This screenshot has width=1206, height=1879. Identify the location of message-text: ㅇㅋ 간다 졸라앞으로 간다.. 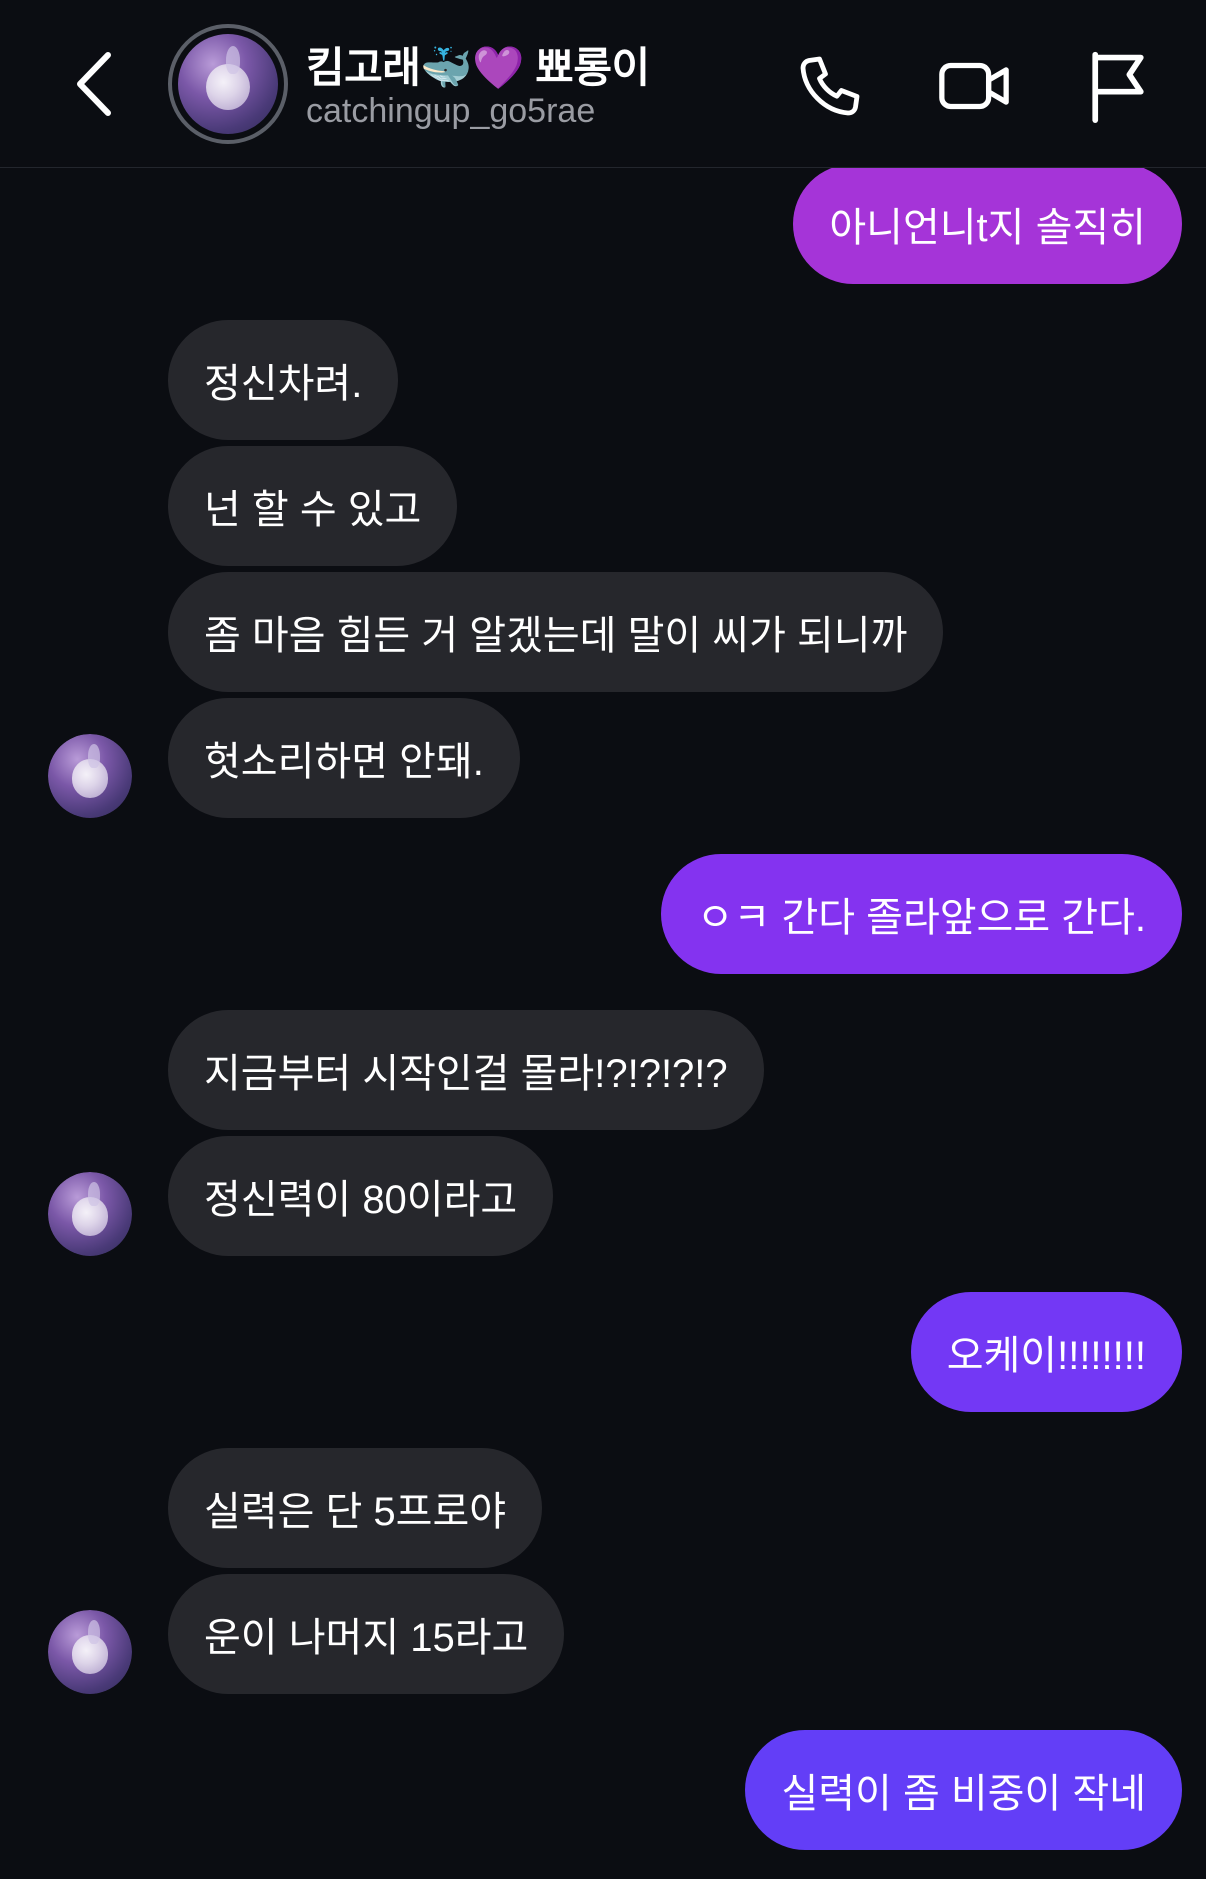
(921, 918).